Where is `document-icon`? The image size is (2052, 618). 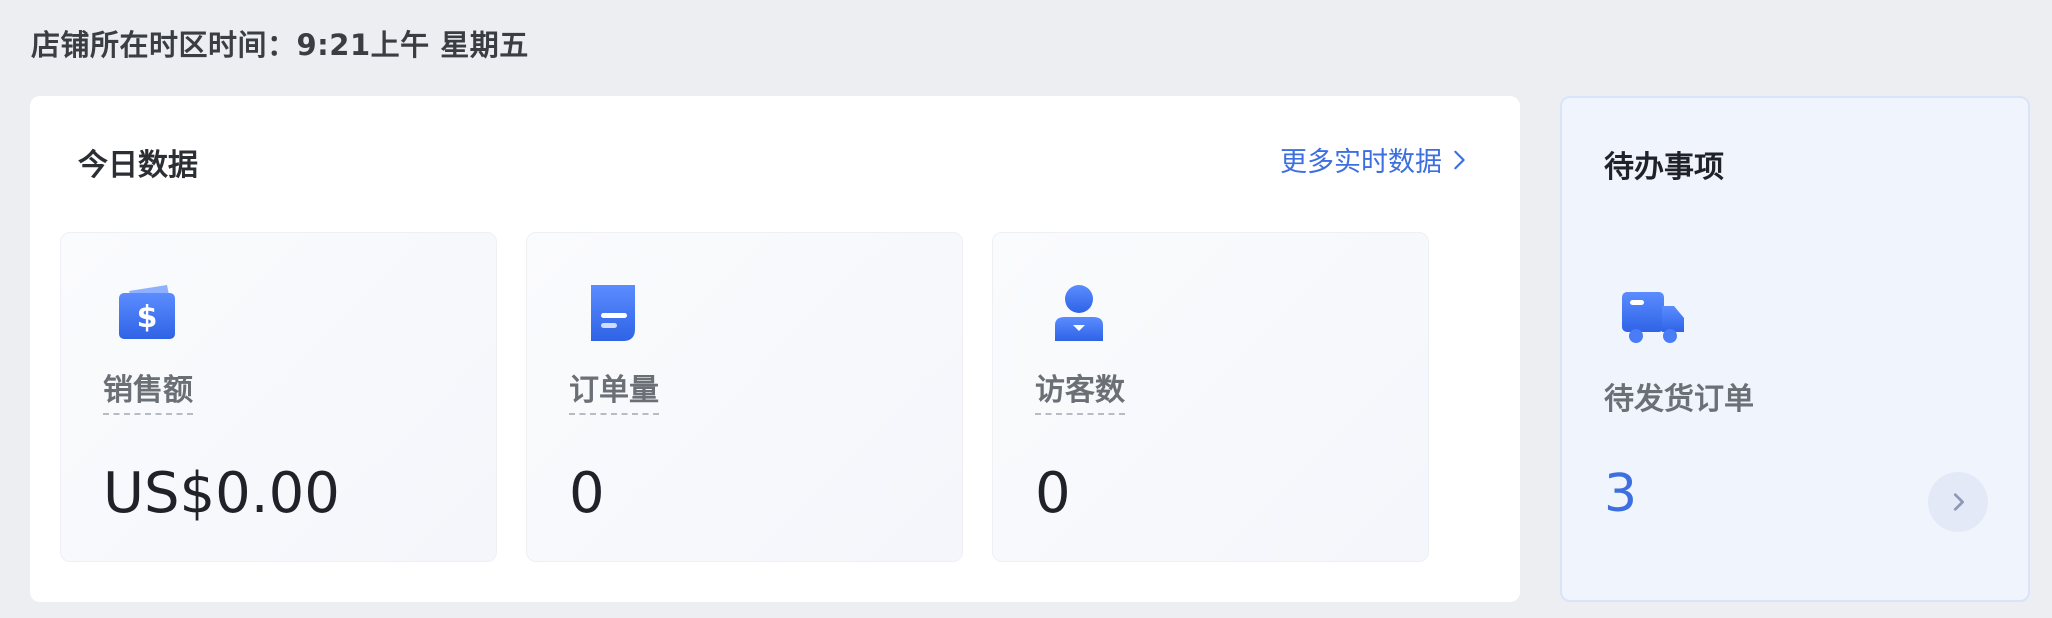
document-icon is located at coordinates (613, 313).